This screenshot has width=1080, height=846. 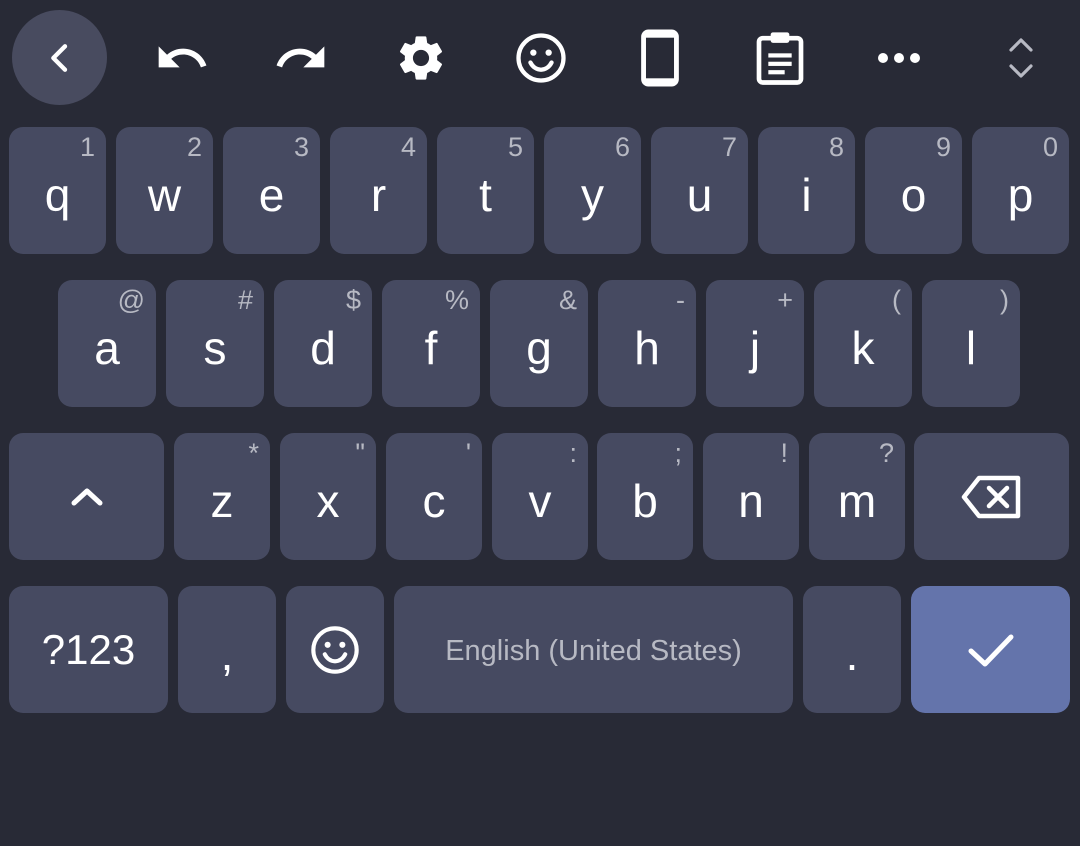 What do you see at coordinates (857, 500) in the screenshot?
I see `key-label: m` at bounding box center [857, 500].